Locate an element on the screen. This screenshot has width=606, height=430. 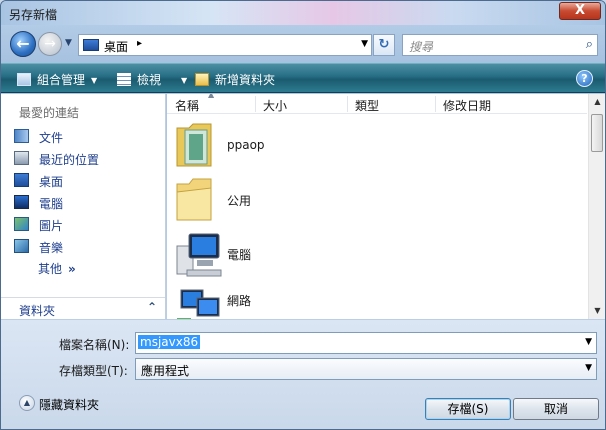
search-icon: ⌕ is located at coordinates (589, 44).